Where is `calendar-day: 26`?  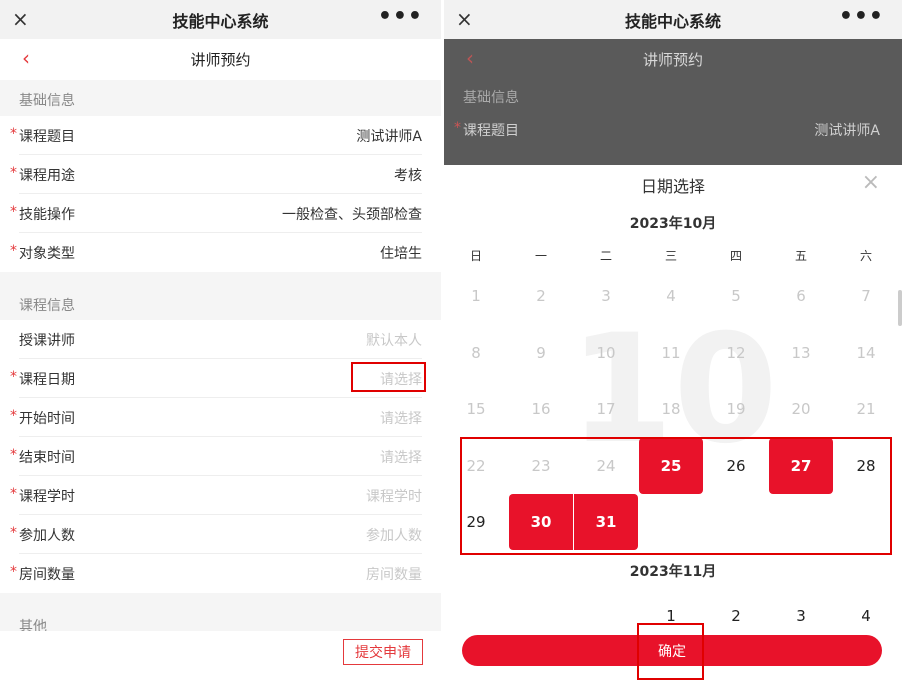
calendar-day: 26 is located at coordinates (736, 466).